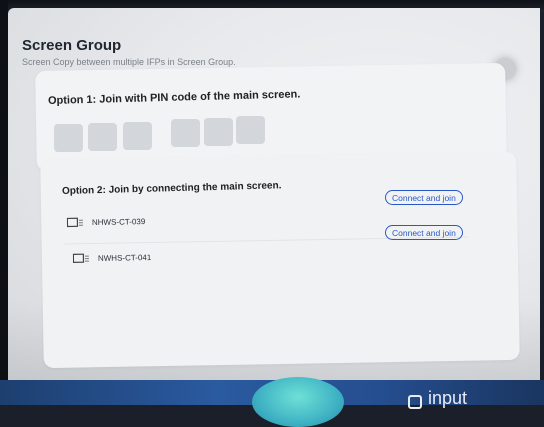 The height and width of the screenshot is (427, 544). What do you see at coordinates (415, 402) in the screenshot?
I see `input-source-icon` at bounding box center [415, 402].